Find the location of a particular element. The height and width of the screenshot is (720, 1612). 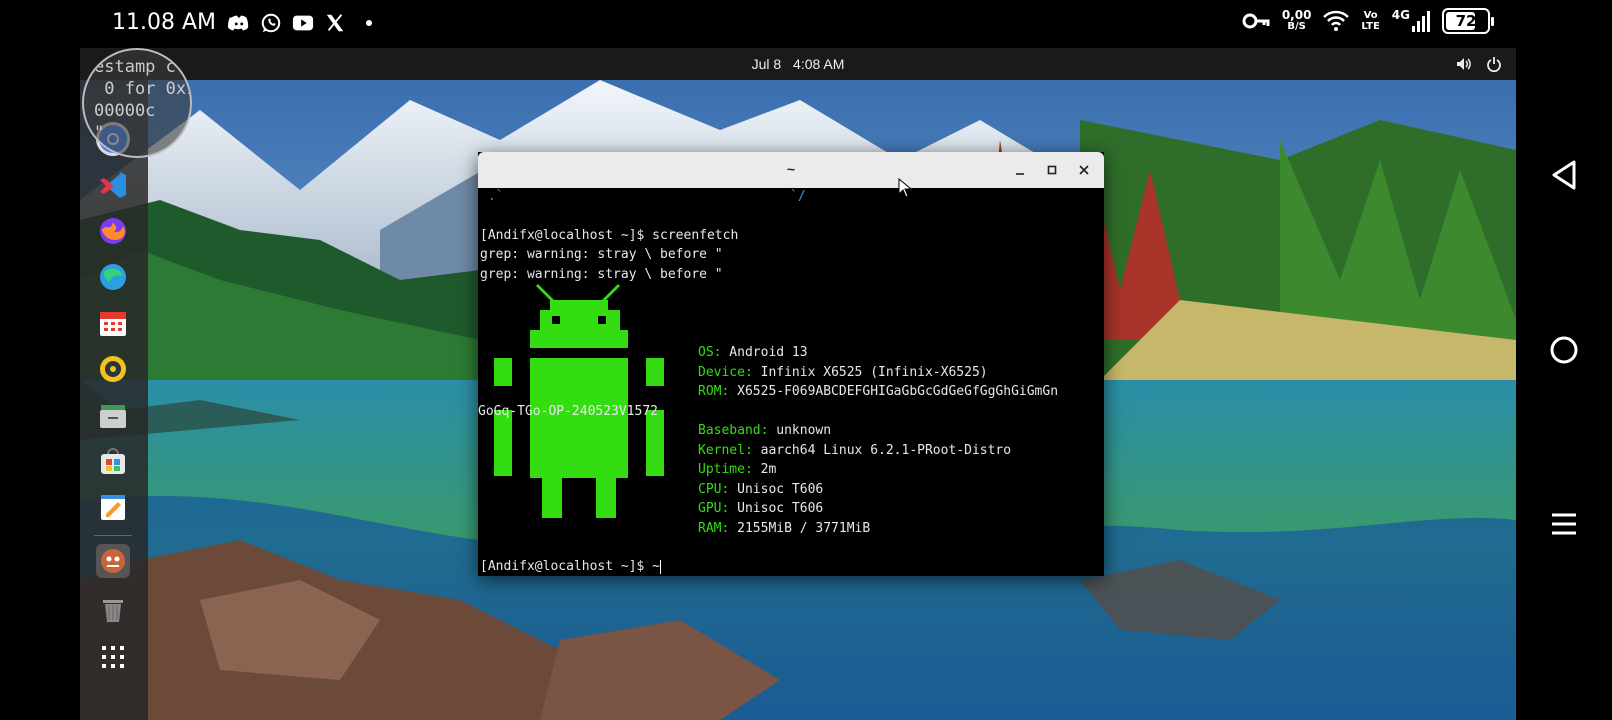

trash-icon is located at coordinates (113, 609).